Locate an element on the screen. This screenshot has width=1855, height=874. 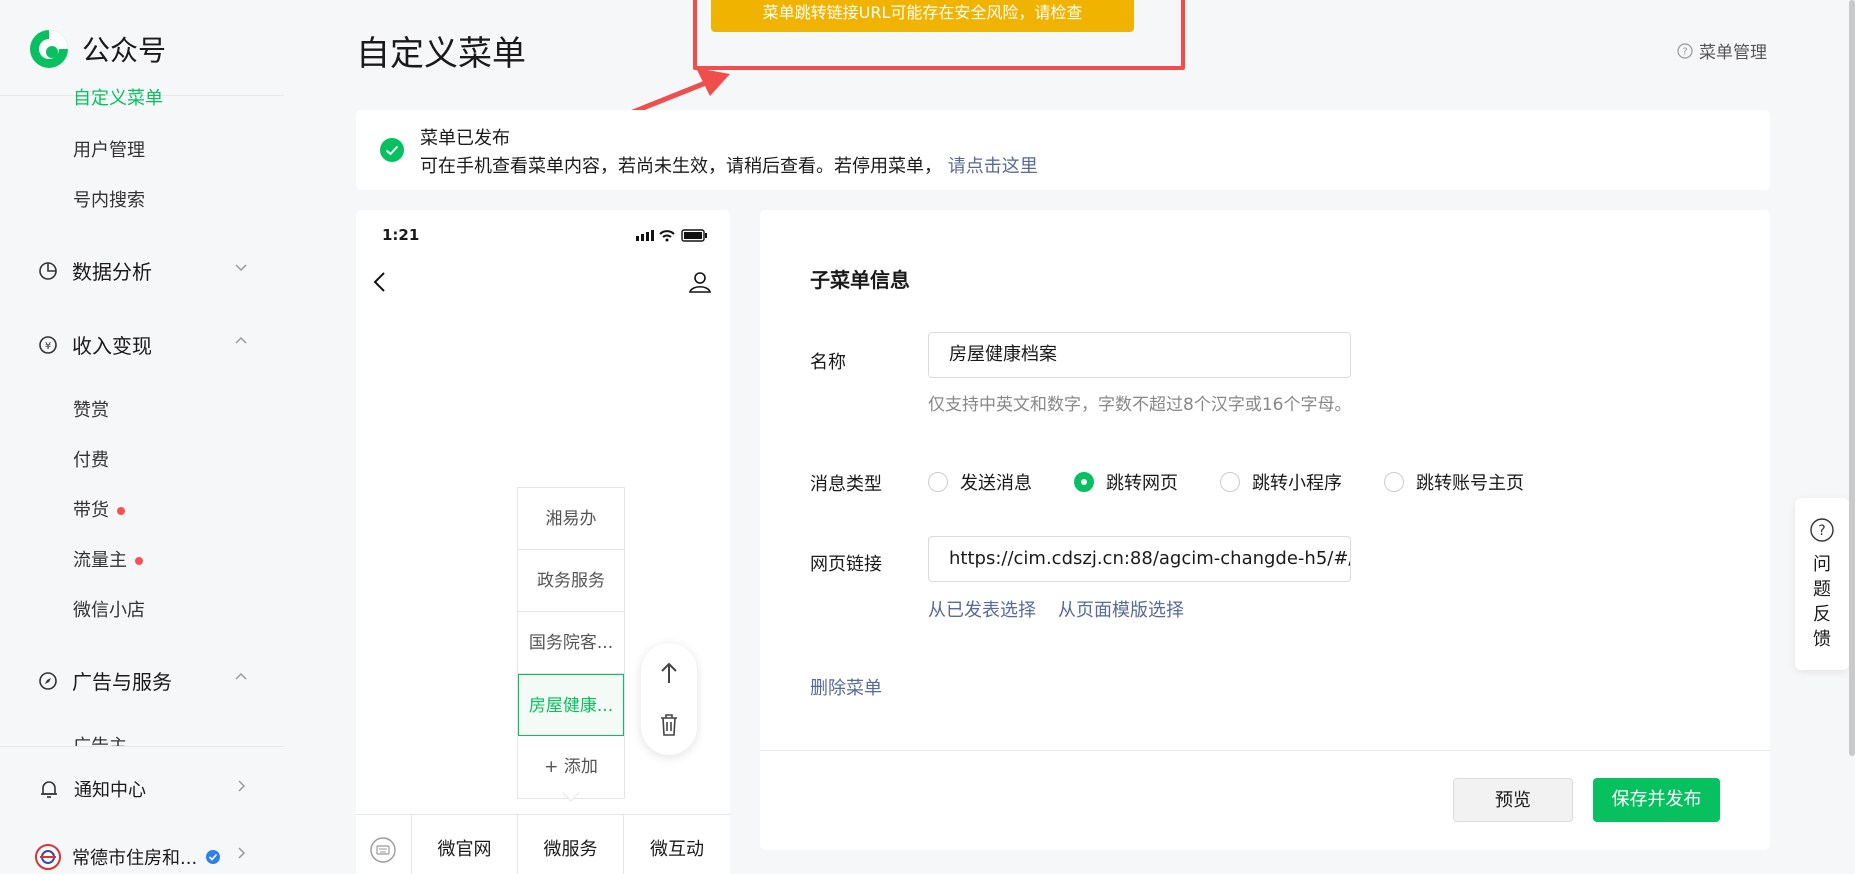
pie-chart-icon is located at coordinates (48, 270).